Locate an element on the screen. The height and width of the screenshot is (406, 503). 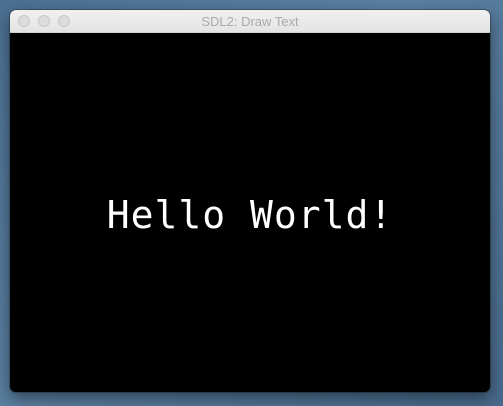
window-title: SDL2: Draw Text is located at coordinates (250, 21).